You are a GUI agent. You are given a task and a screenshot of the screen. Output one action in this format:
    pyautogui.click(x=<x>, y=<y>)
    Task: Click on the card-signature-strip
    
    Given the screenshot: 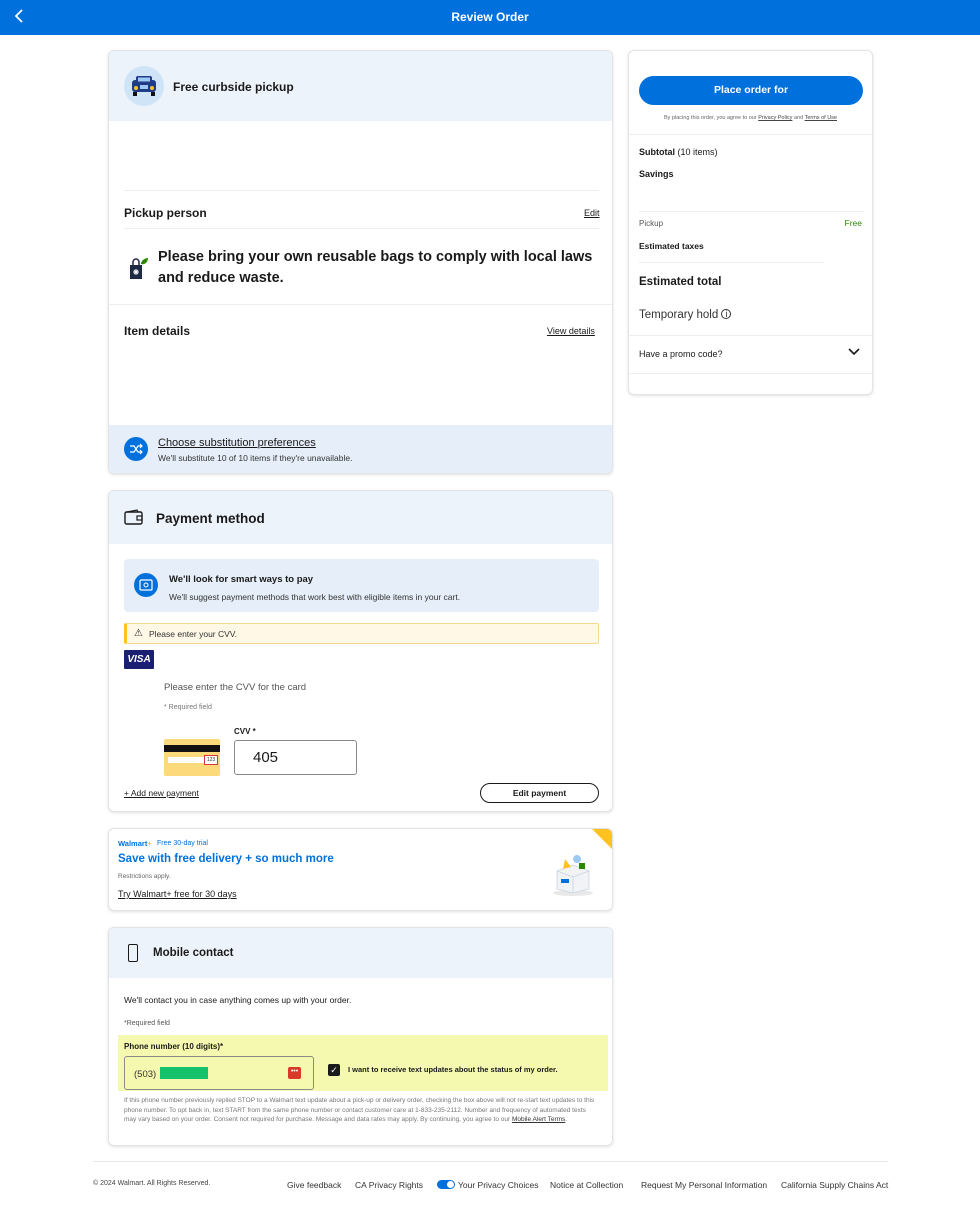 What is the action you would take?
    pyautogui.click(x=186, y=760)
    